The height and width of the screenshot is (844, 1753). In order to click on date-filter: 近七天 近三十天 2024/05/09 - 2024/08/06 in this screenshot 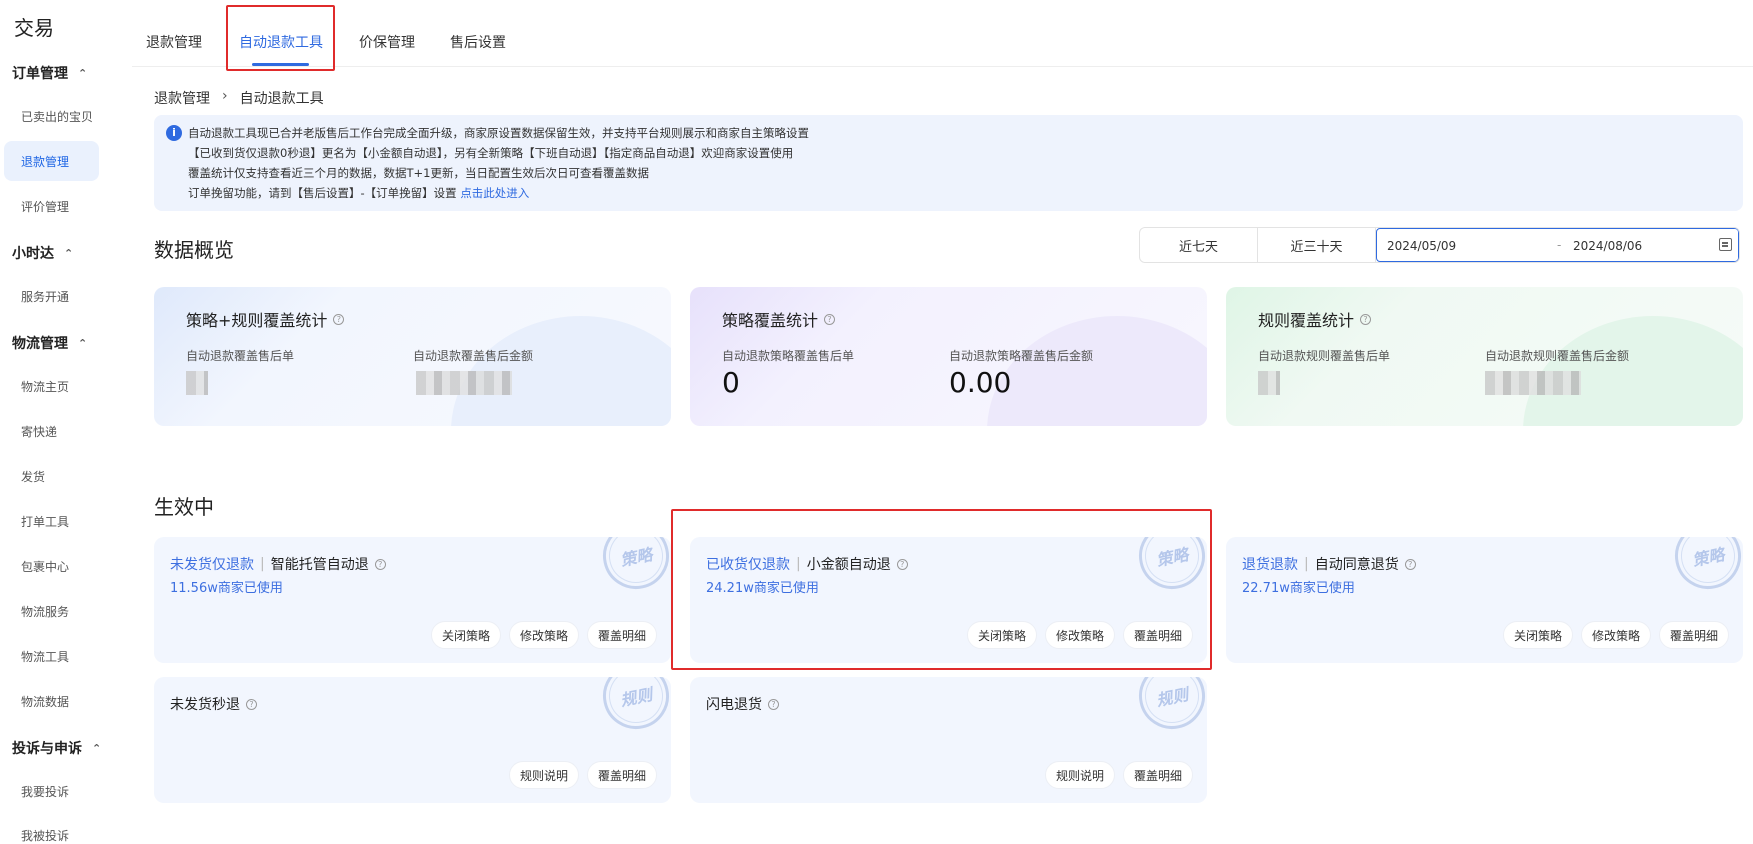, I will do `click(1439, 245)`.